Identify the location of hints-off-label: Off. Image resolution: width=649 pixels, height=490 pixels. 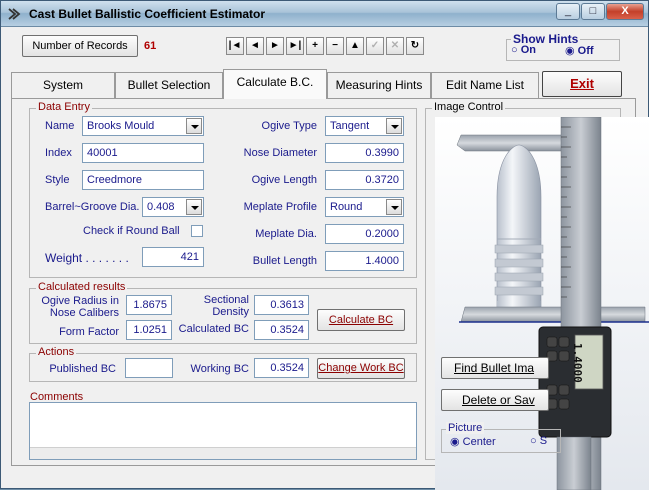
(585, 51).